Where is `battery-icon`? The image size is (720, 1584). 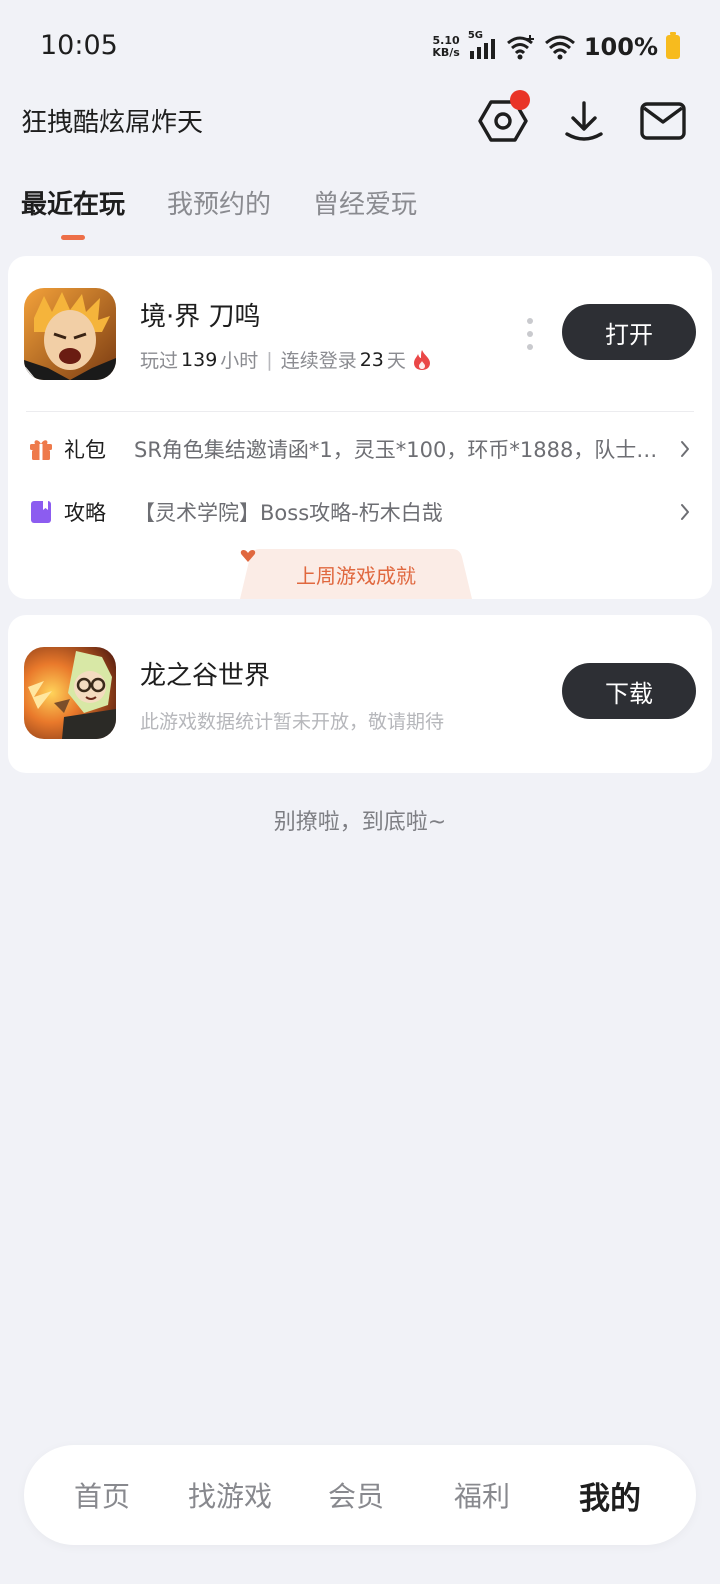 battery-icon is located at coordinates (673, 45).